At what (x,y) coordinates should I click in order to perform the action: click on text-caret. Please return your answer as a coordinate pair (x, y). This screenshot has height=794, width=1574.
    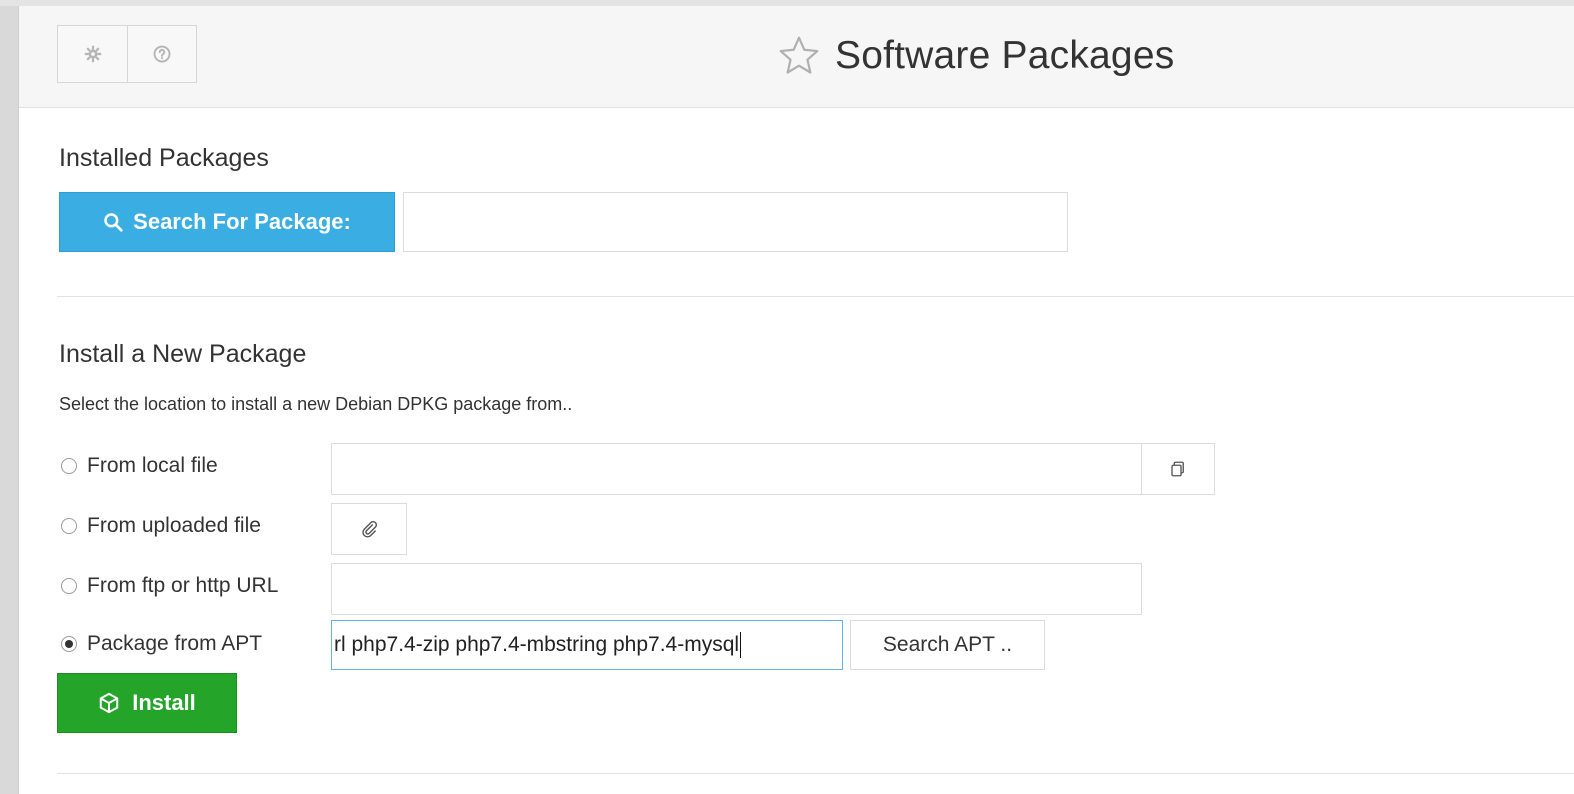
    Looking at the image, I should click on (741, 645).